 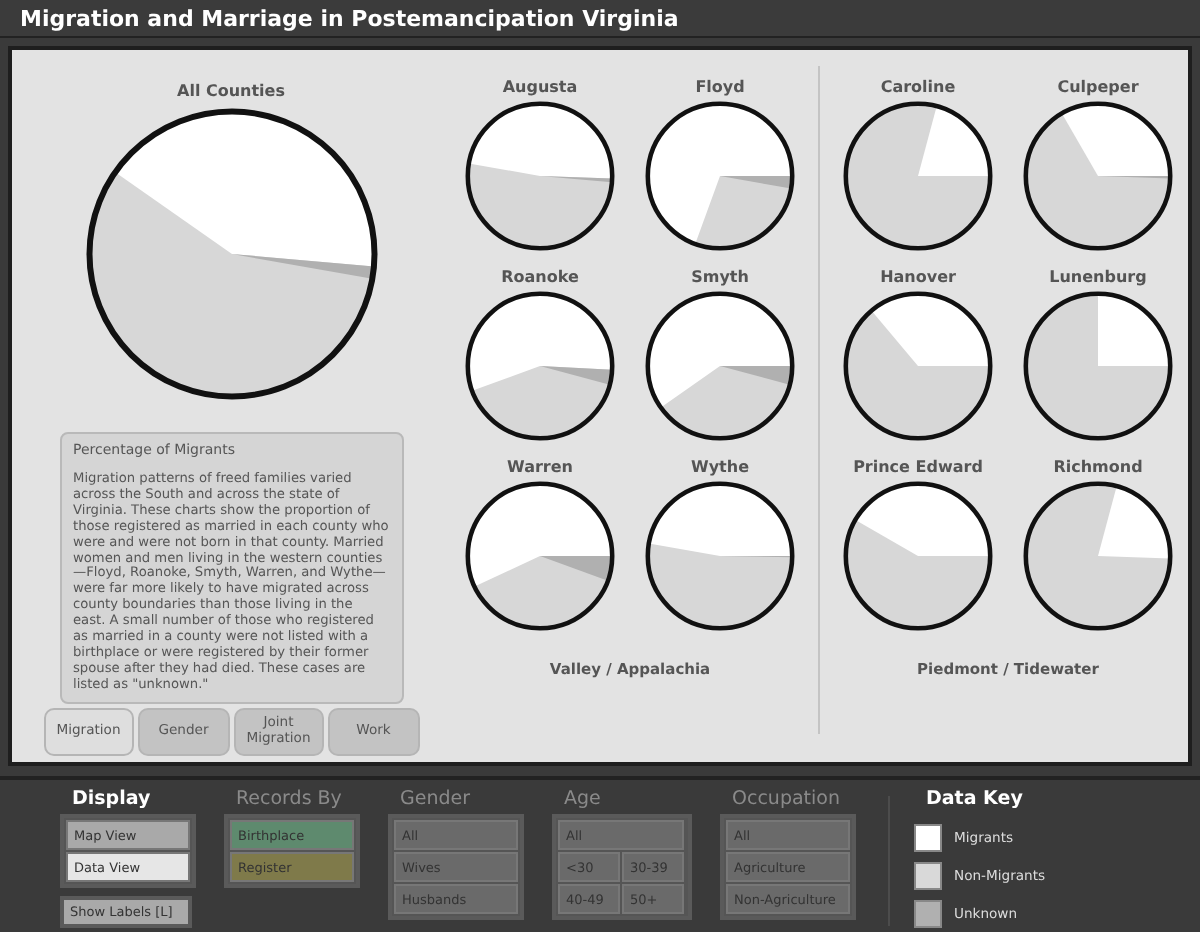 What do you see at coordinates (720, 467) in the screenshot?
I see `chart-label: Wythe` at bounding box center [720, 467].